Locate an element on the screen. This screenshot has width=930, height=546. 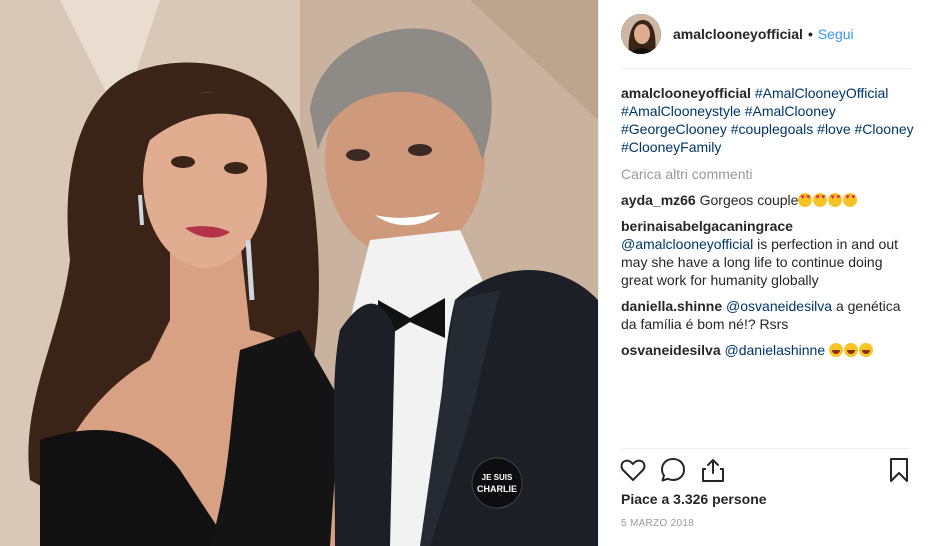
header-username: amalclooneyofficial is located at coordinates (738, 34).